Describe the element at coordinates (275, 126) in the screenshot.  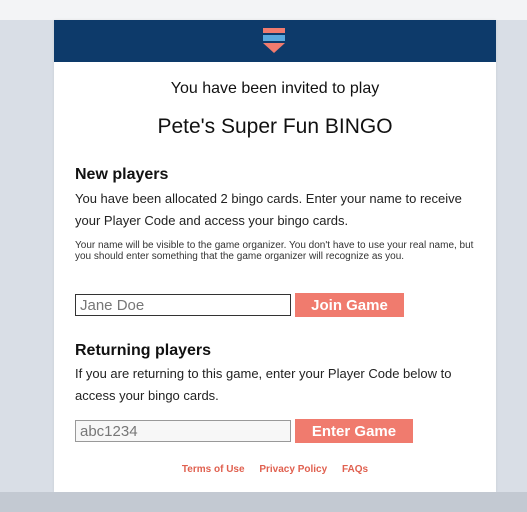
I see `game-title: Pete's Super Fun BINGO` at that location.